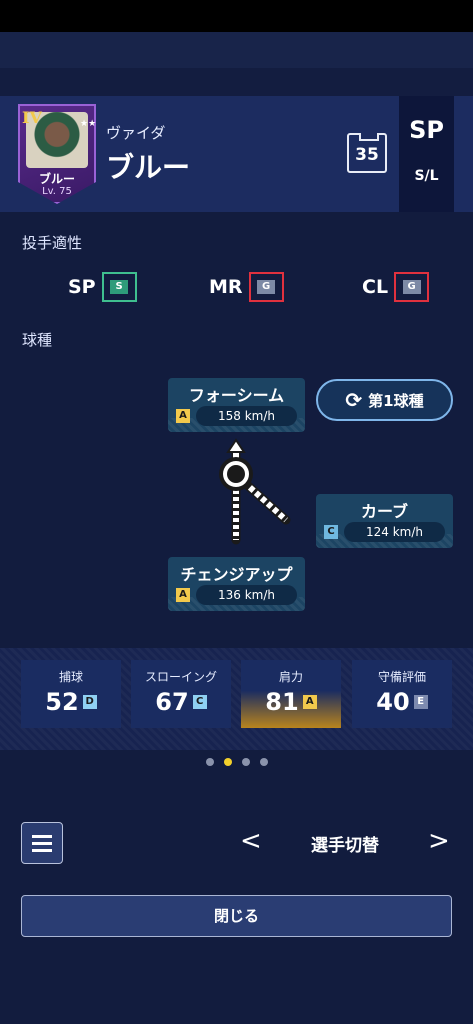 The image size is (473, 1024). Describe the element at coordinates (89, 702) in the screenshot. I see `stat-grade: D` at that location.